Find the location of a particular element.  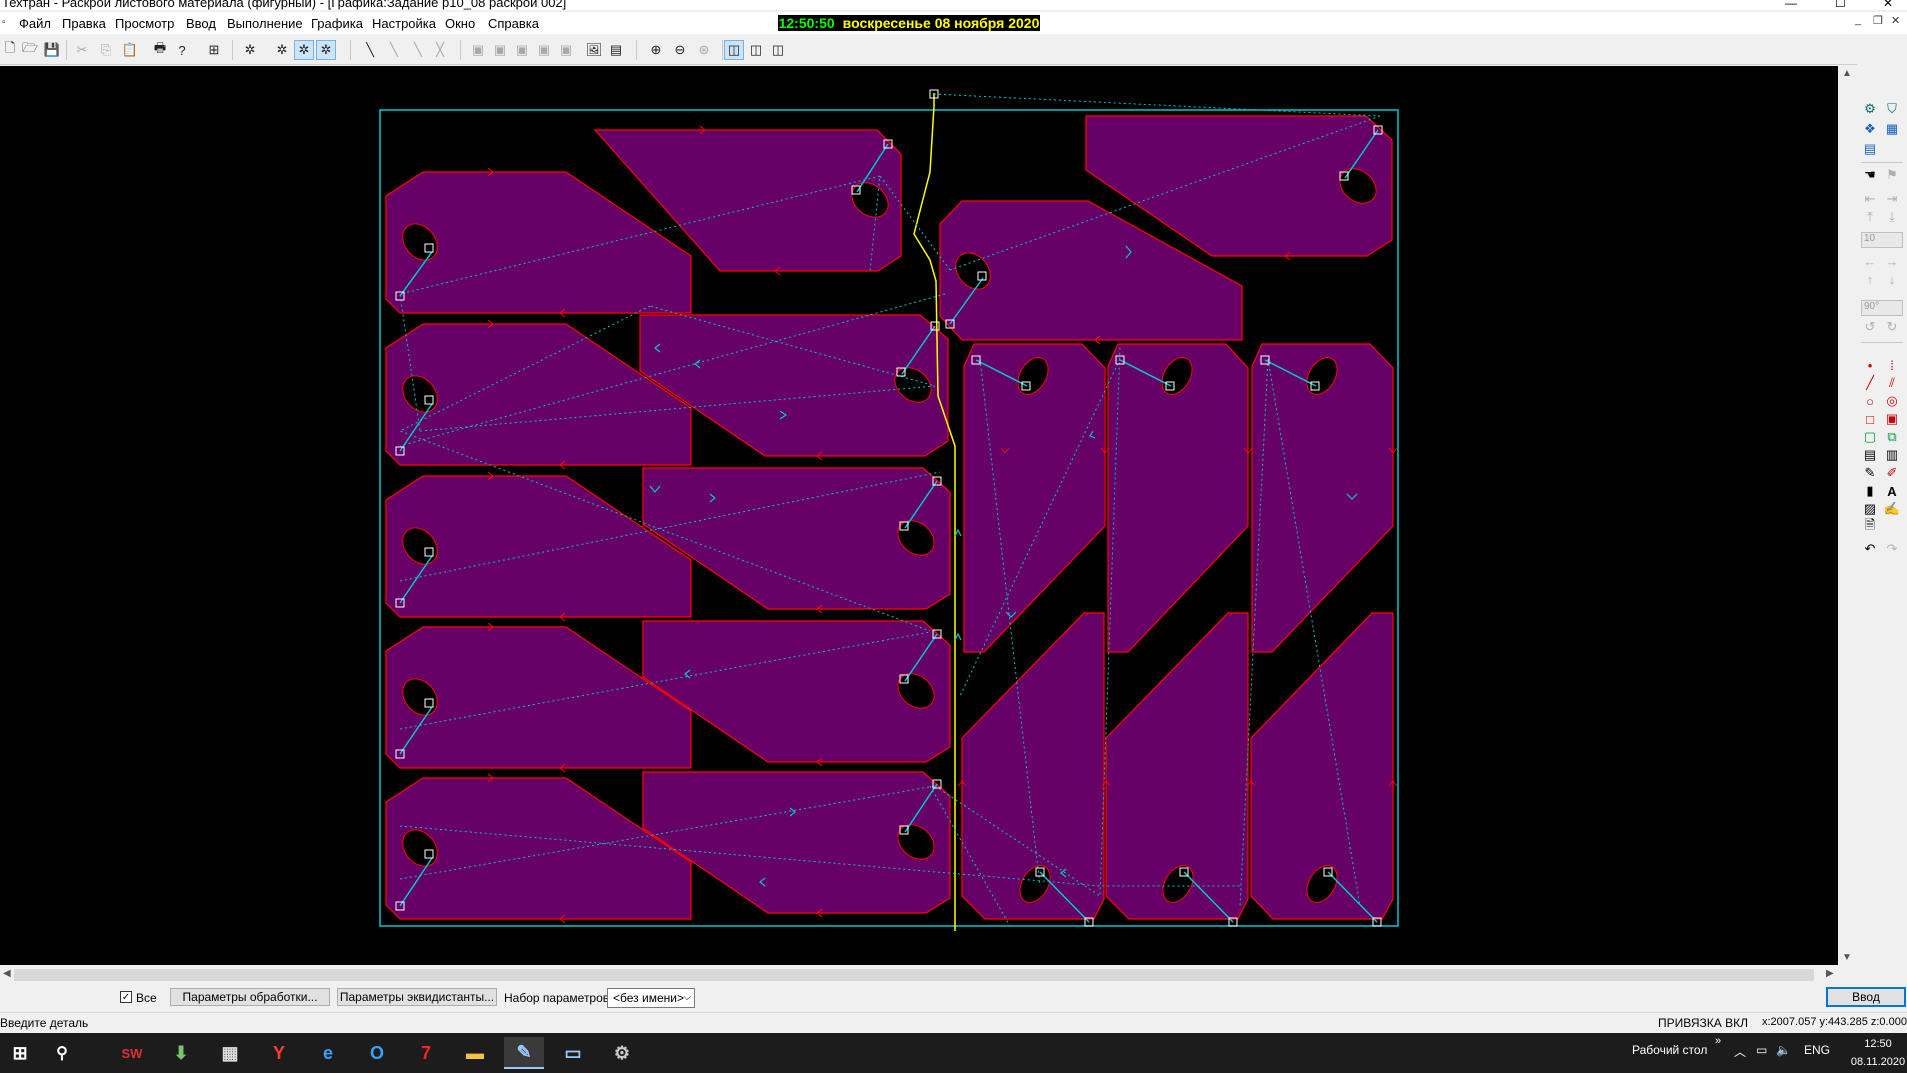

undo-icon: ↶ is located at coordinates (1870, 549).